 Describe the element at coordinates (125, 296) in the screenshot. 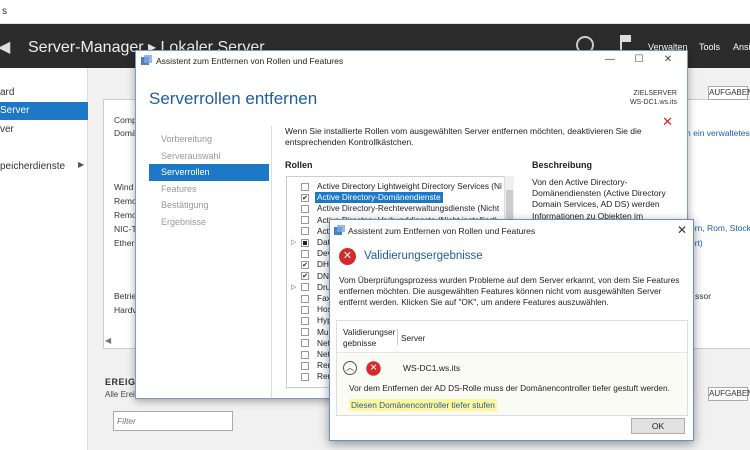

I see `property-label: Betrie` at that location.